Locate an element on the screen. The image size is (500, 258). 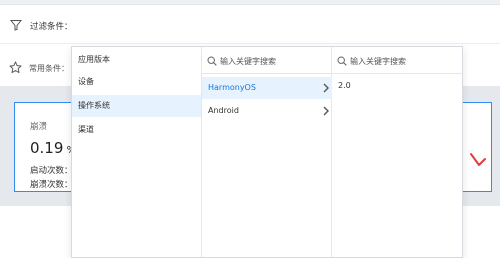
dimension-device: 设备 is located at coordinates (136, 82).